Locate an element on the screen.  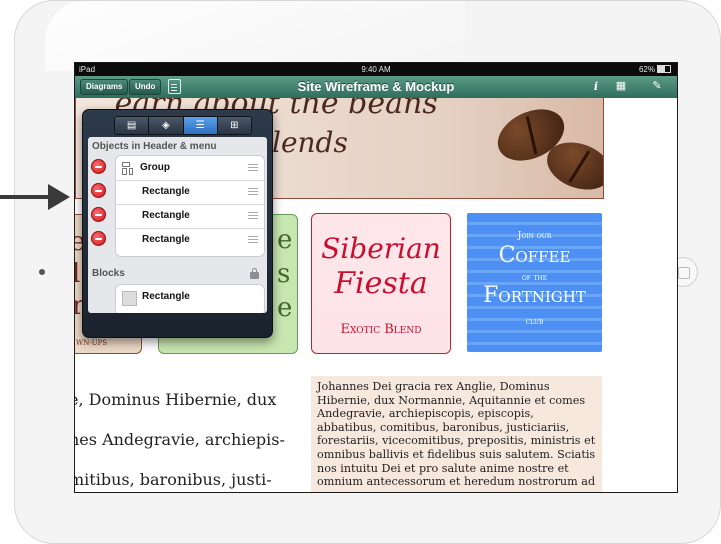
group-icon is located at coordinates (129, 168).